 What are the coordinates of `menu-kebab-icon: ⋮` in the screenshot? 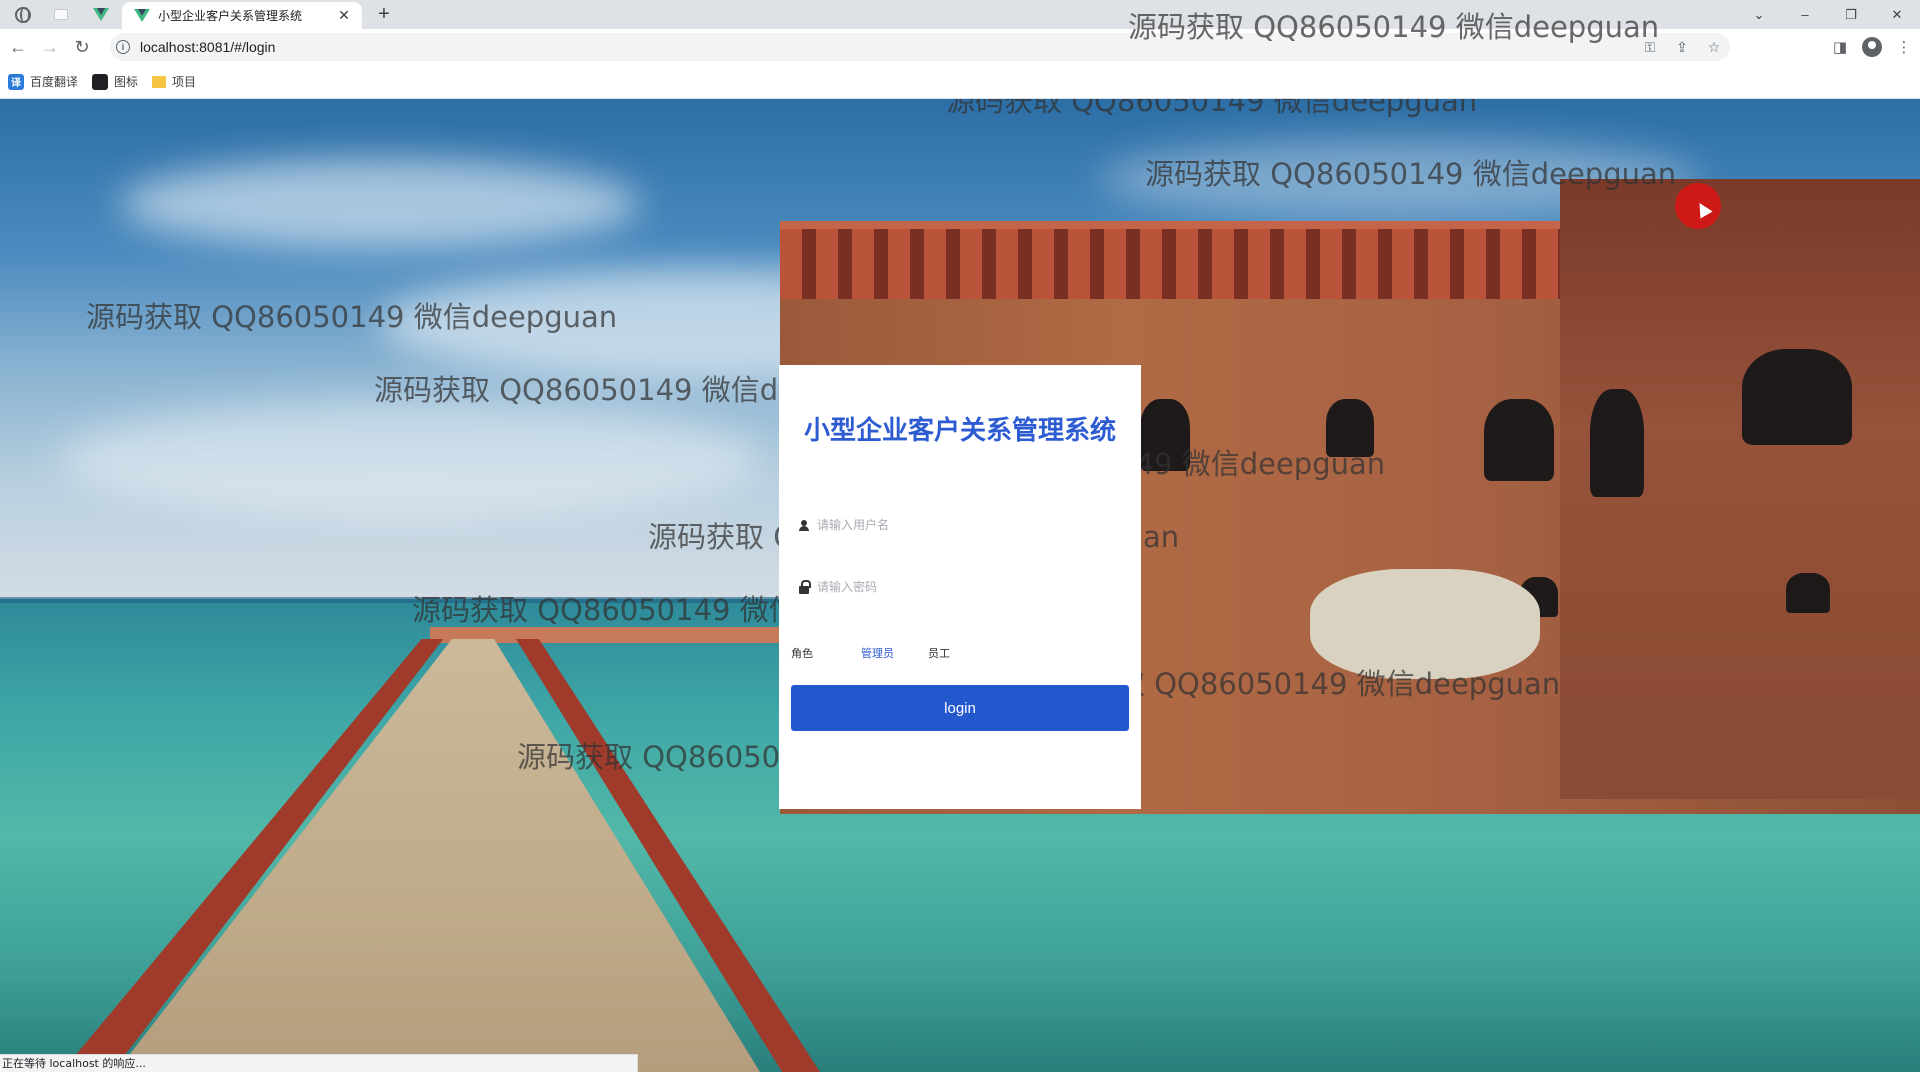 It's located at (1904, 47).